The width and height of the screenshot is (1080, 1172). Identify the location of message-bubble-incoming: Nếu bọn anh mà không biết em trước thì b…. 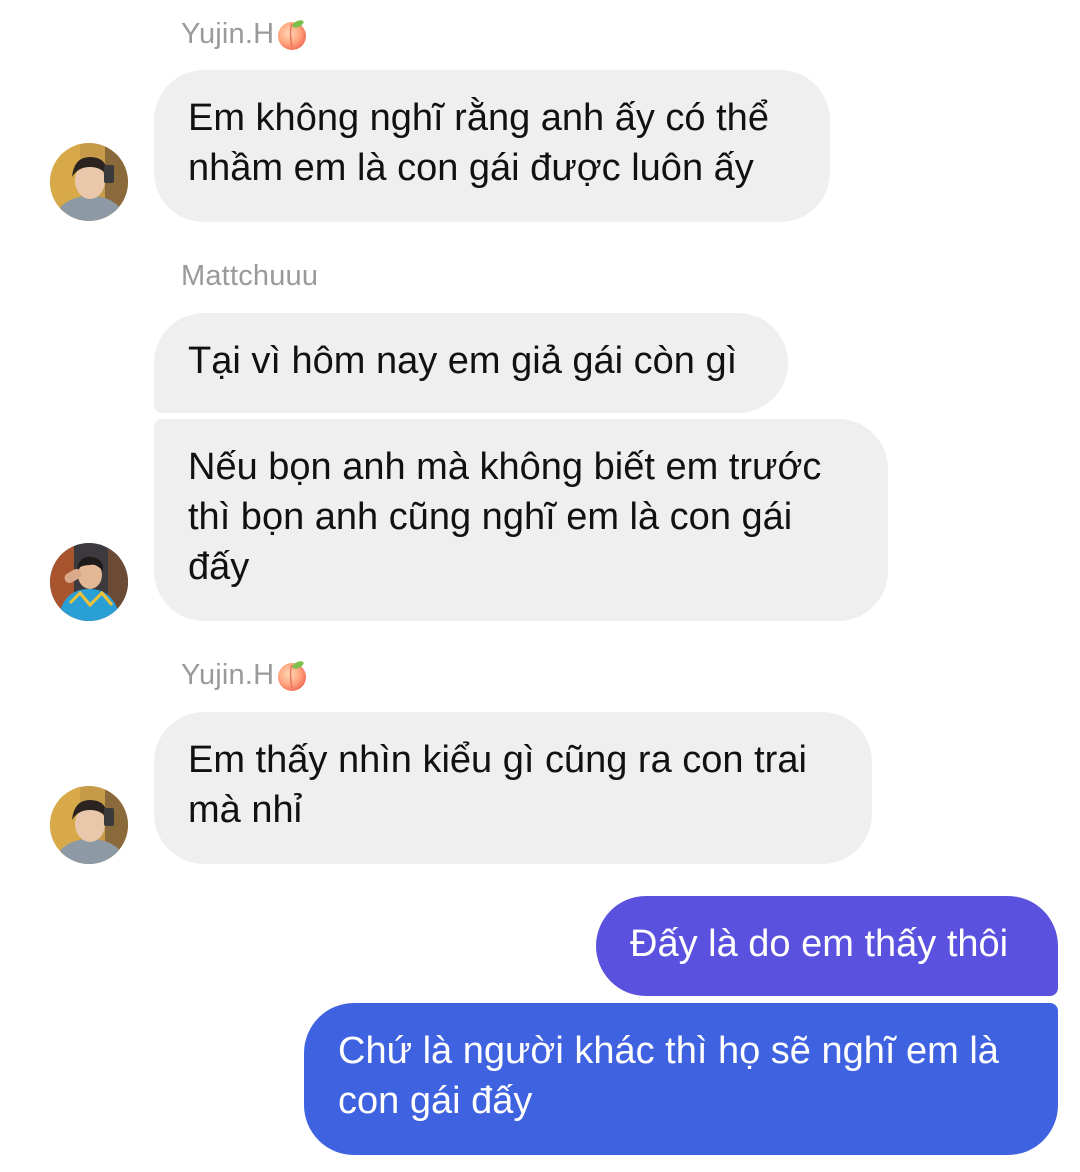
(521, 520).